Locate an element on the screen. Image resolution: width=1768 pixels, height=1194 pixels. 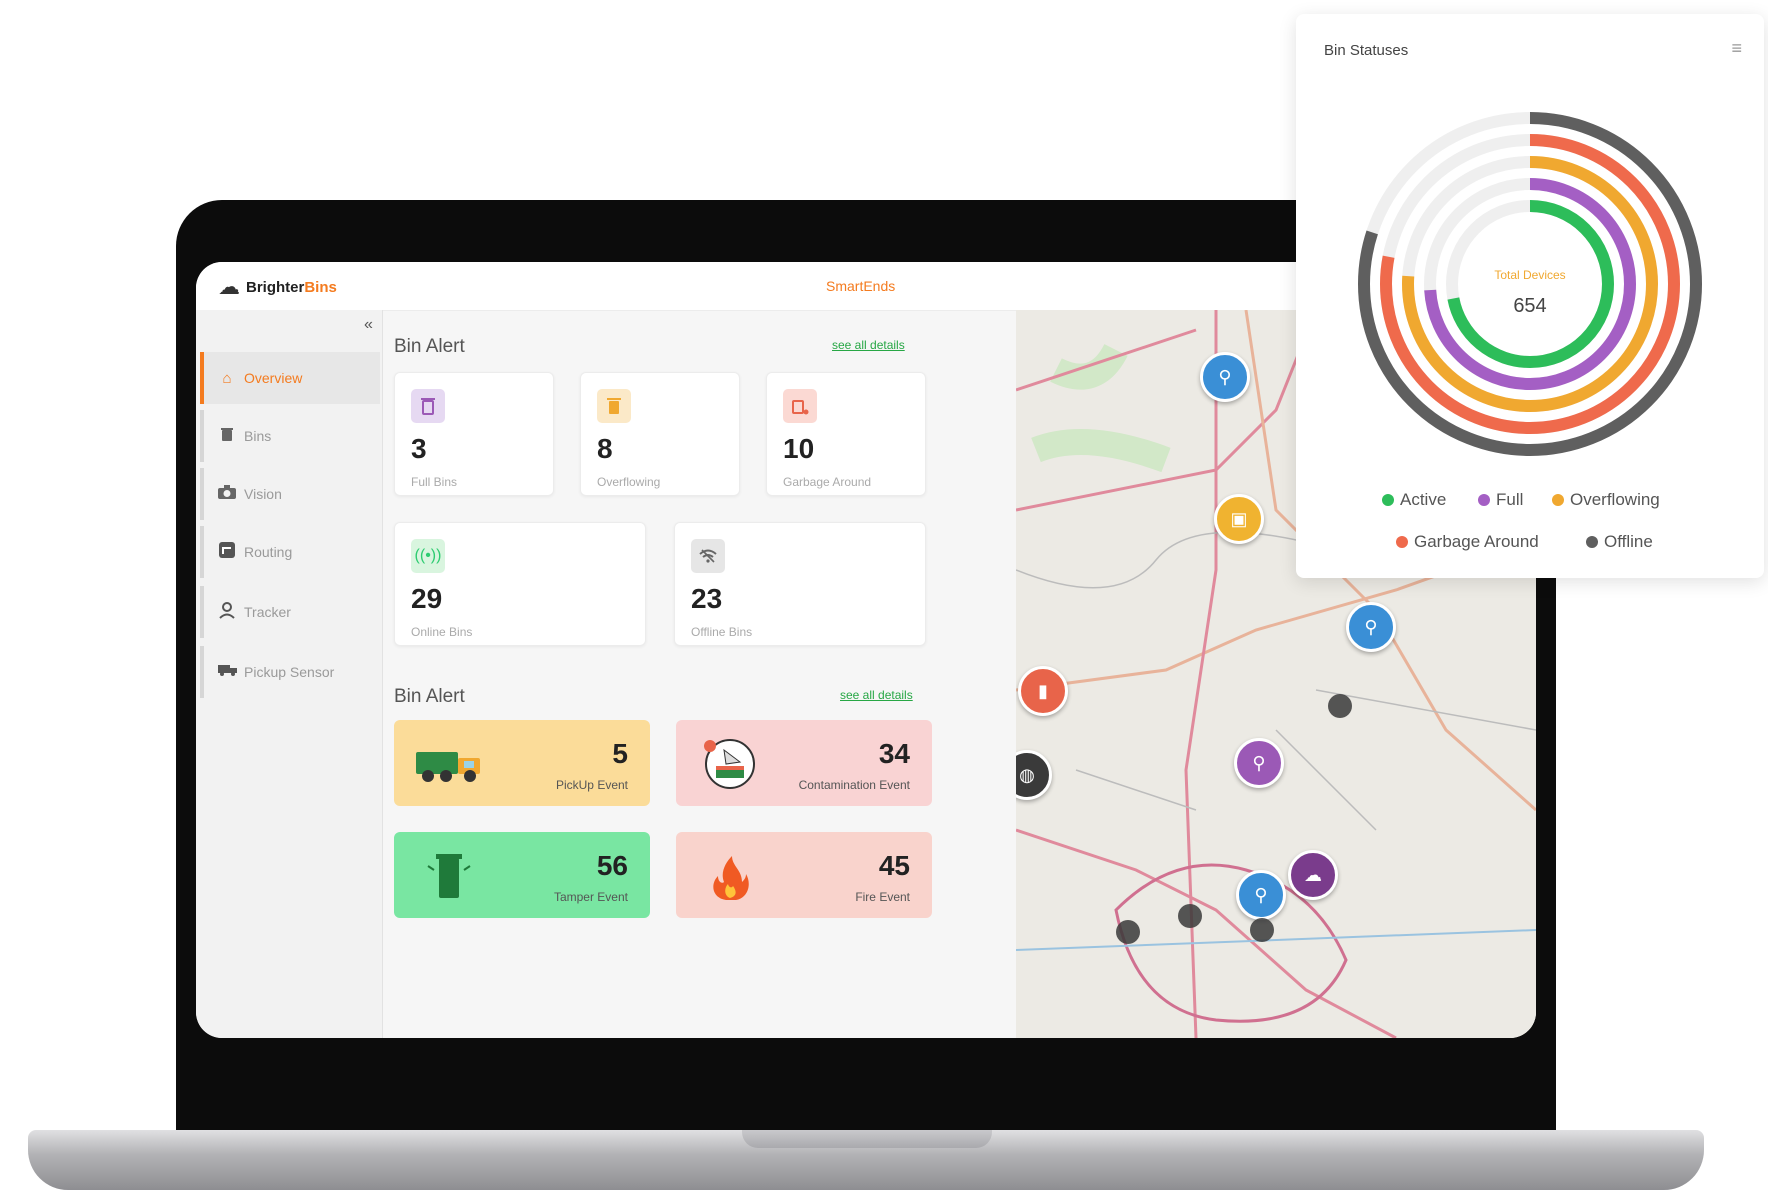
laptop-notch is located at coordinates (867, 1139).